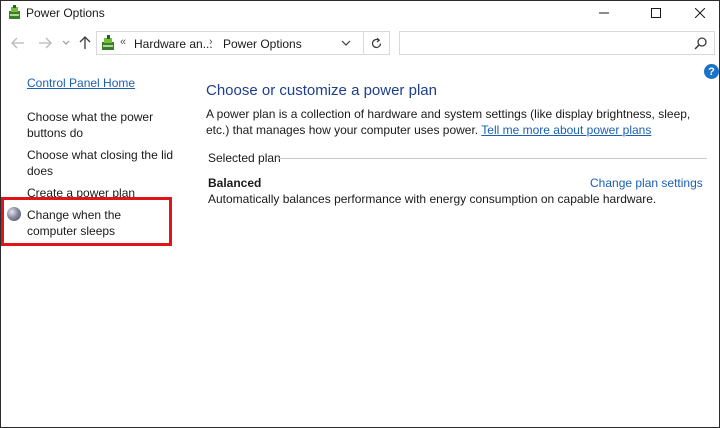 The height and width of the screenshot is (428, 720). I want to click on back-button, so click(18, 43).